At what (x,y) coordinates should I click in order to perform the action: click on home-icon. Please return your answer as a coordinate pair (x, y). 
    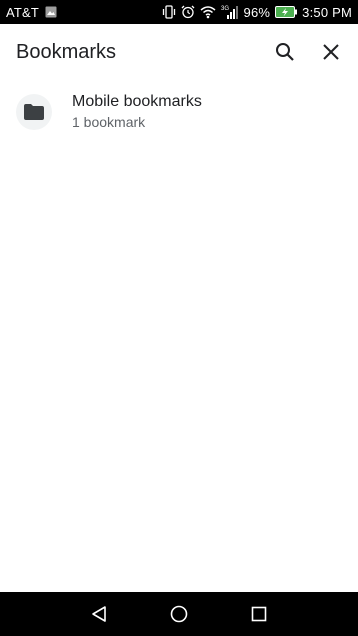
    Looking at the image, I should click on (179, 614).